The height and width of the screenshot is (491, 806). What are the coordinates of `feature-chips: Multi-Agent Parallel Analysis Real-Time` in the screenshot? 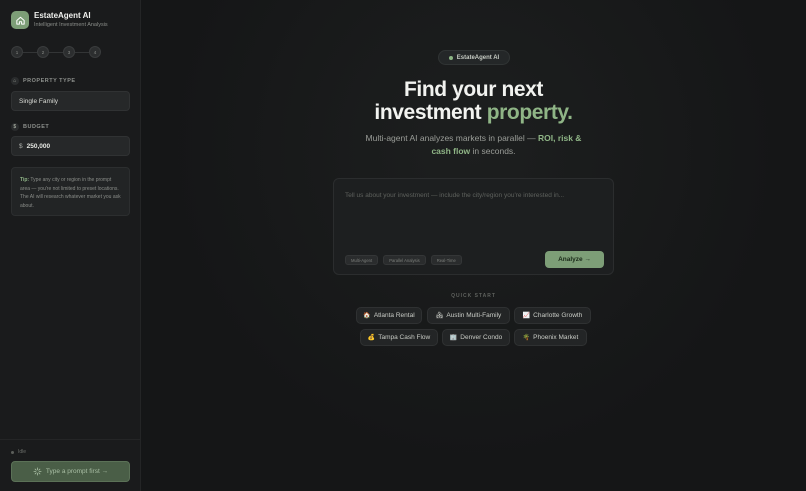 It's located at (406, 260).